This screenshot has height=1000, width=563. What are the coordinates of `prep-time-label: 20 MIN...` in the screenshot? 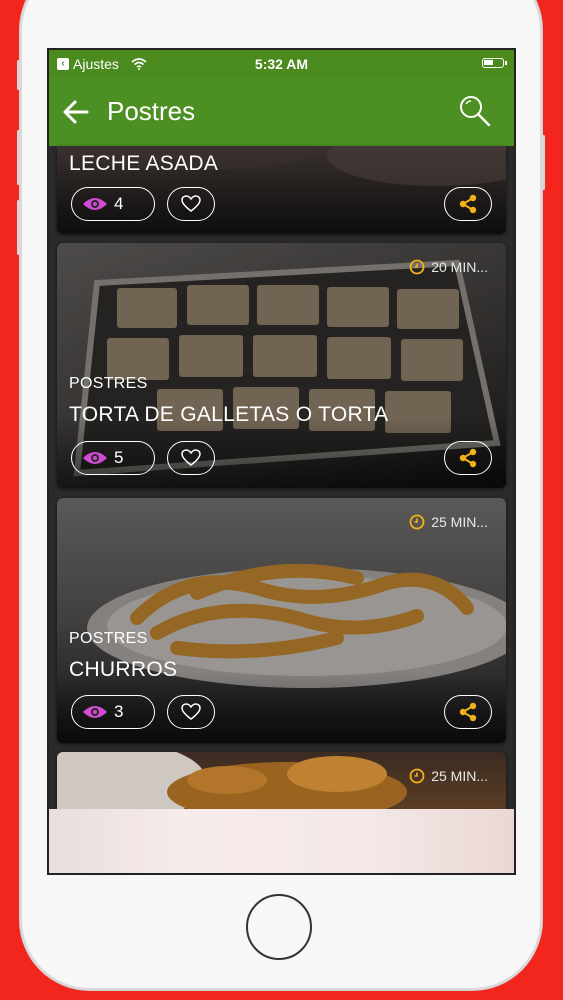 It's located at (459, 267).